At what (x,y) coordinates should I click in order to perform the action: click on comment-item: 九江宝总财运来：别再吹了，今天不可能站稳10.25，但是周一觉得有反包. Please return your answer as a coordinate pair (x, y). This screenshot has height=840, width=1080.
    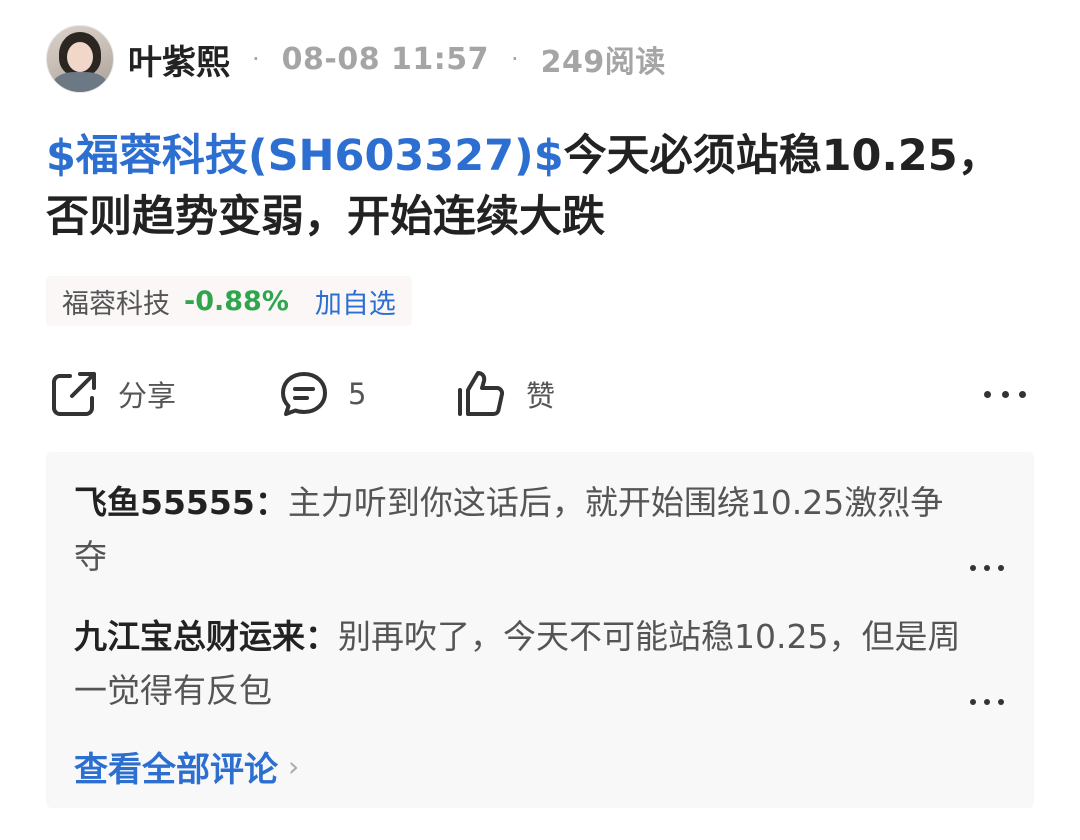
    Looking at the image, I should click on (524, 664).